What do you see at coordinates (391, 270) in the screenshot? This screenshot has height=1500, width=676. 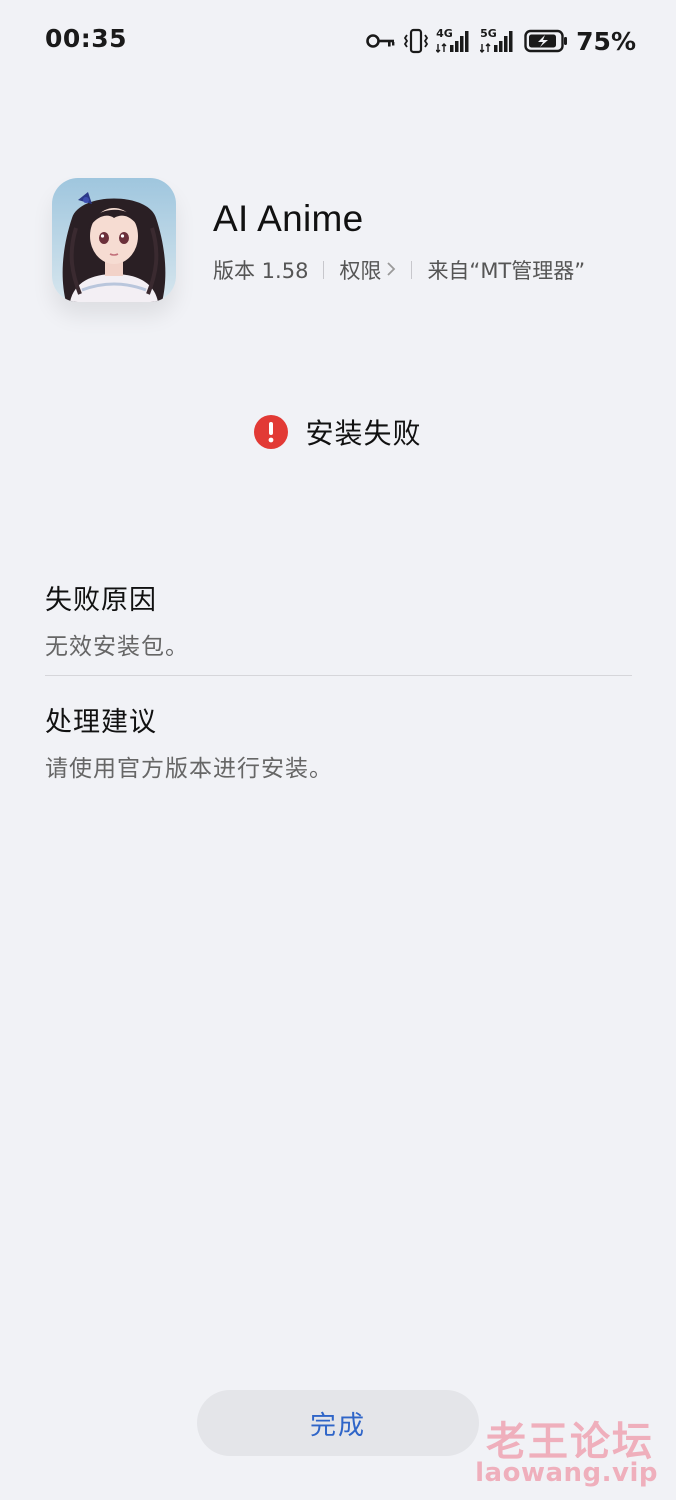 I see `chevron-right-icon` at bounding box center [391, 270].